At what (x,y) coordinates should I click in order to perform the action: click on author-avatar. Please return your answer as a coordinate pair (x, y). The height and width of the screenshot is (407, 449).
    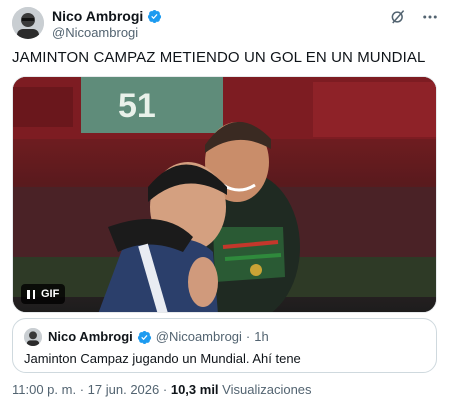
    Looking at the image, I should click on (28, 23).